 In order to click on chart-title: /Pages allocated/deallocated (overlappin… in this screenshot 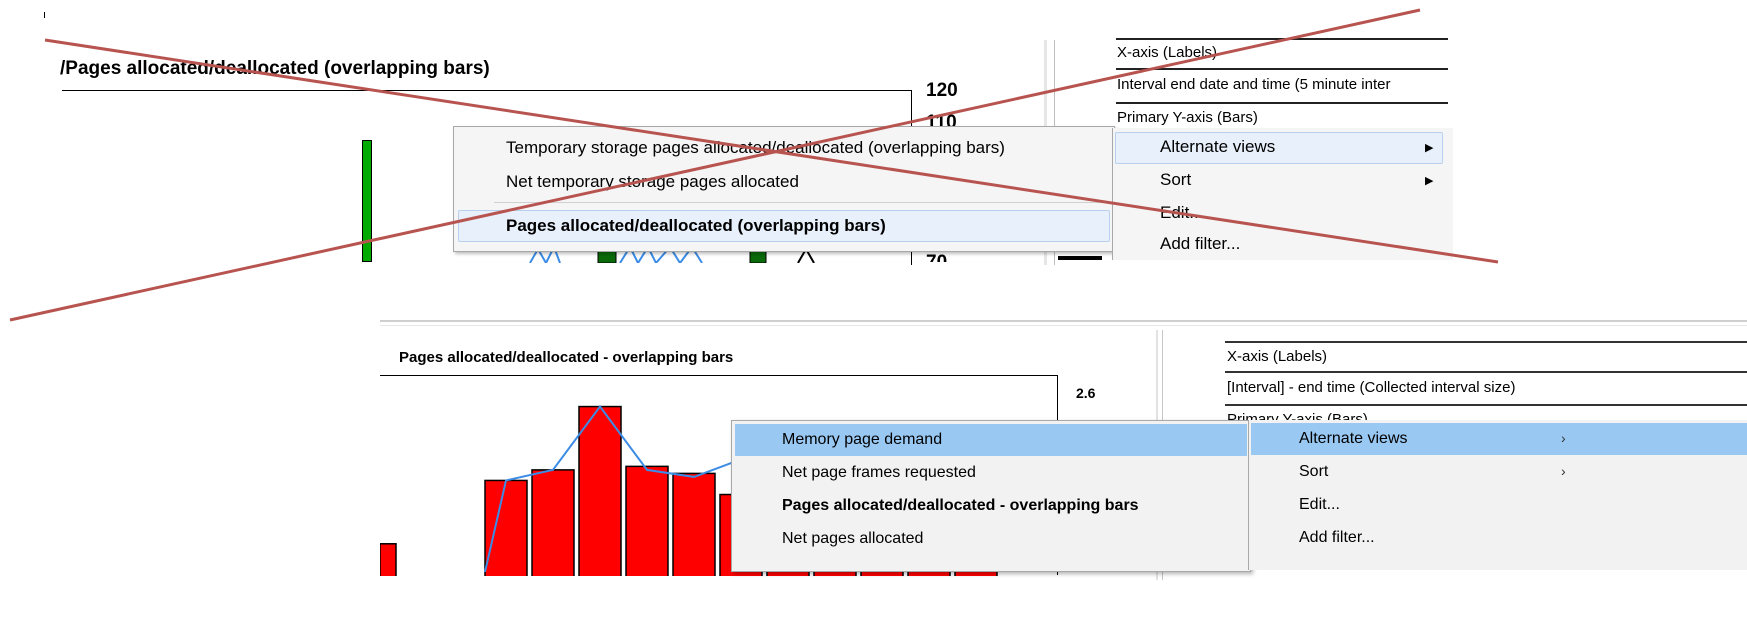, I will do `click(275, 68)`.